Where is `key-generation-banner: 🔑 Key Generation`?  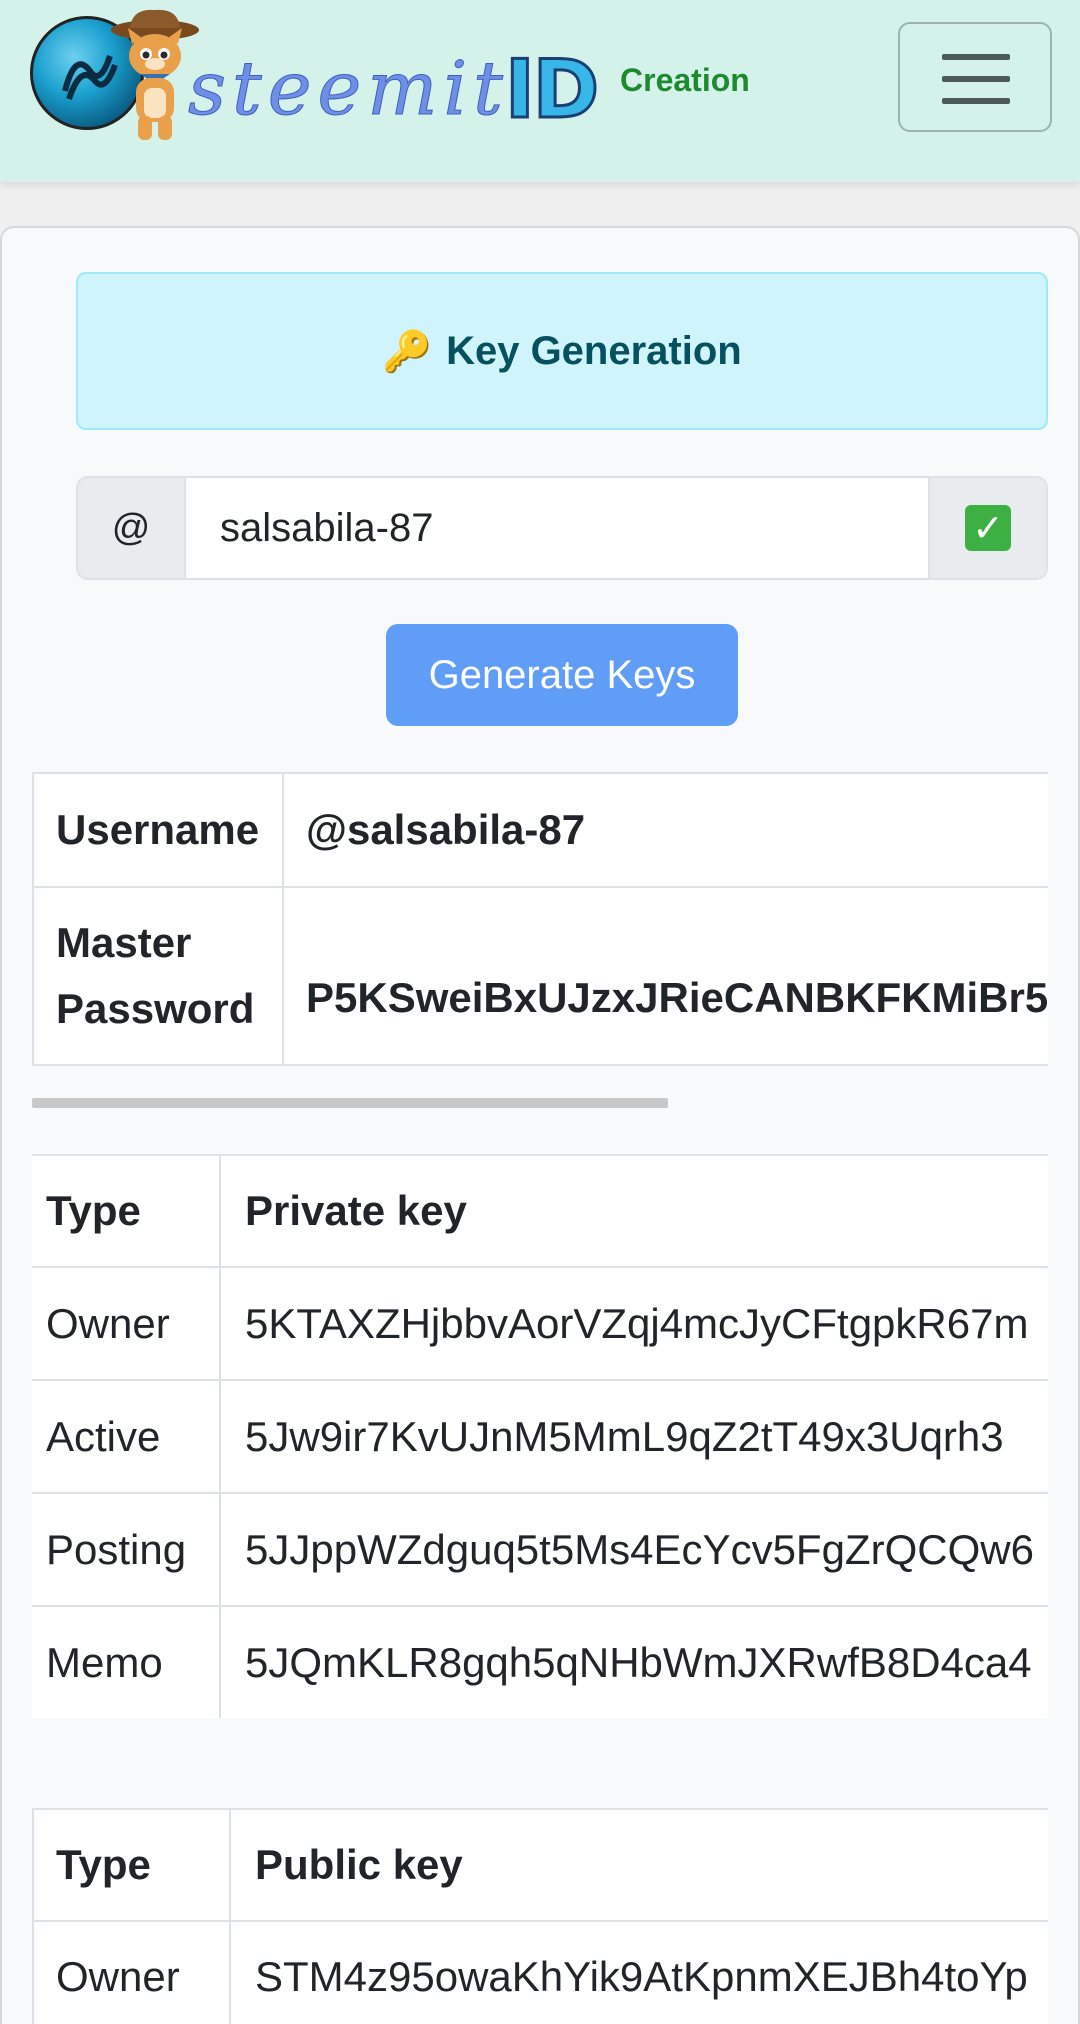 key-generation-banner: 🔑 Key Generation is located at coordinates (562, 351).